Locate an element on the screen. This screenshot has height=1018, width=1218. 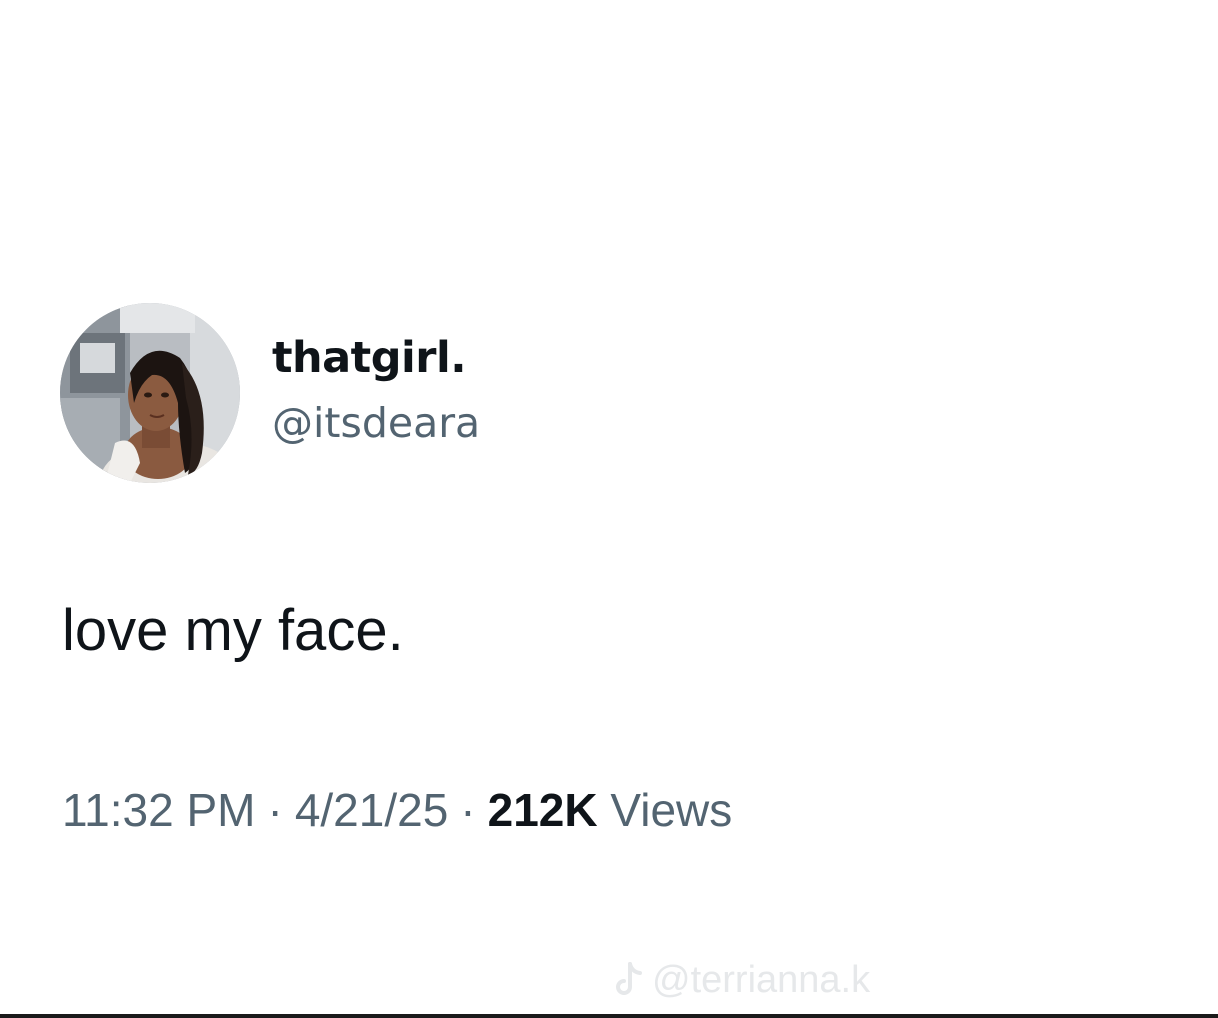
tiktok-icon is located at coordinates (629, 978).